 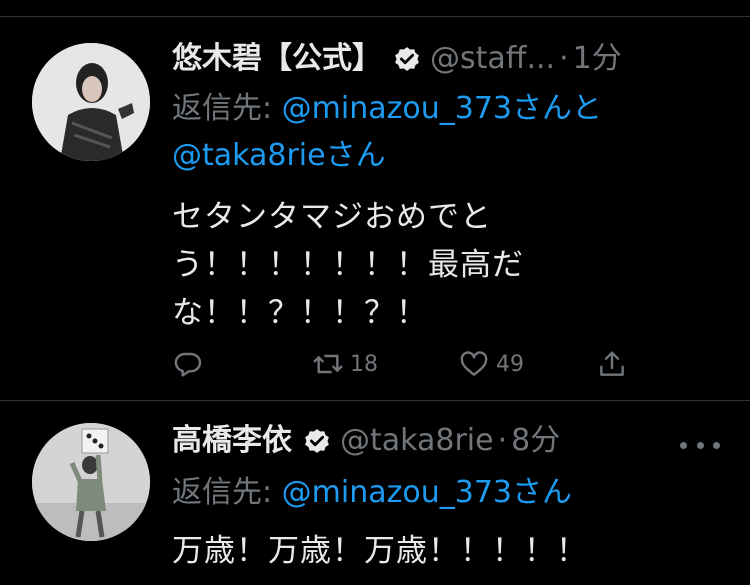 I want to click on reply-bubble-icon, so click(x=188, y=364).